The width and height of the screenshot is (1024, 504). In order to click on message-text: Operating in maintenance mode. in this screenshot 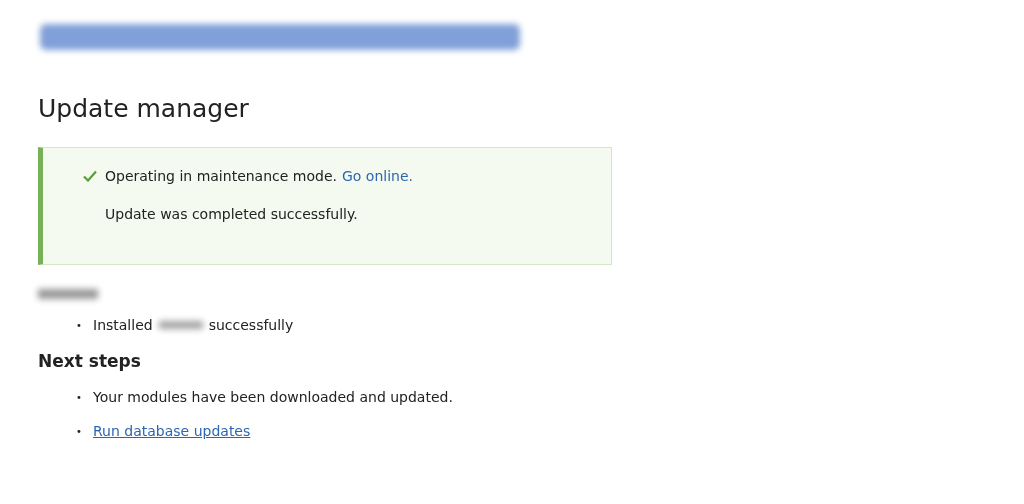, I will do `click(221, 176)`.